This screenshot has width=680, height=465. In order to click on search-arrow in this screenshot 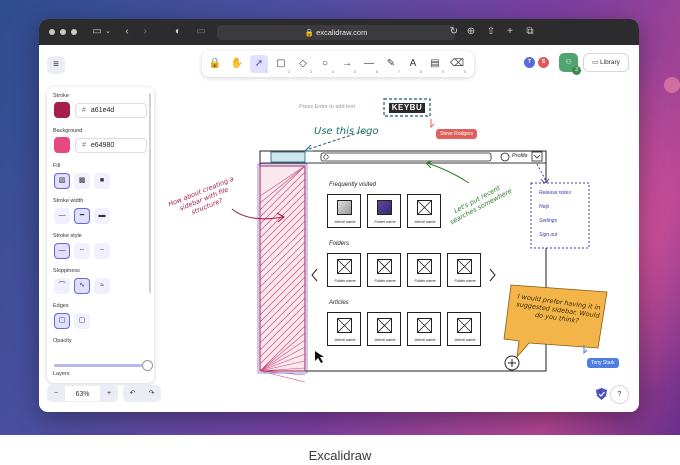, I will do `click(448, 173)`.